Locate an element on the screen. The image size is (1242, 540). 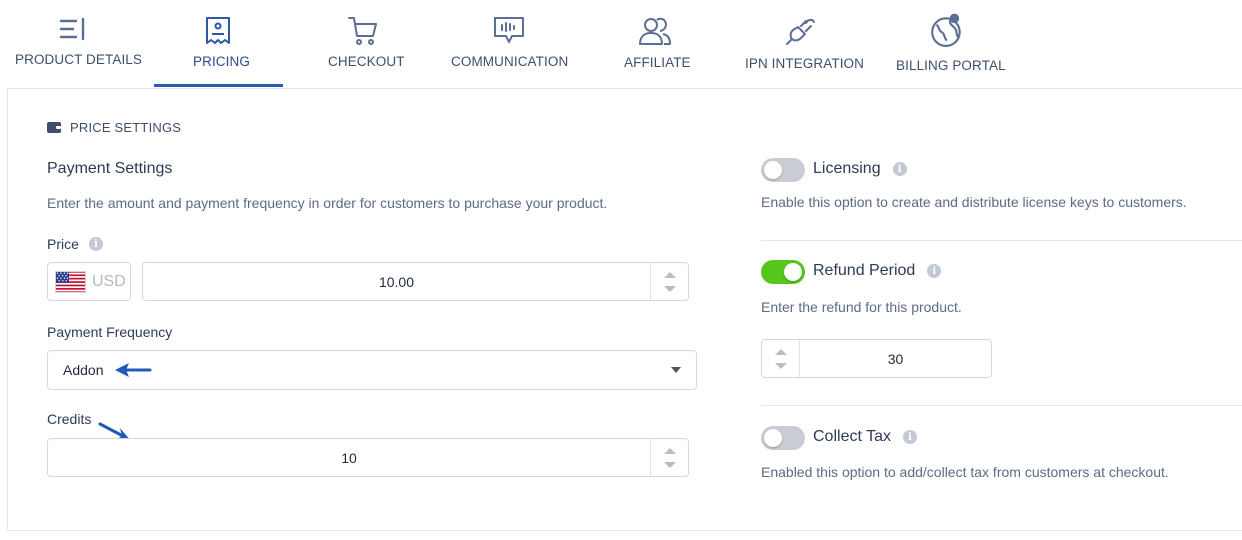
section-header: PRICE SETTINGS is located at coordinates (114, 127).